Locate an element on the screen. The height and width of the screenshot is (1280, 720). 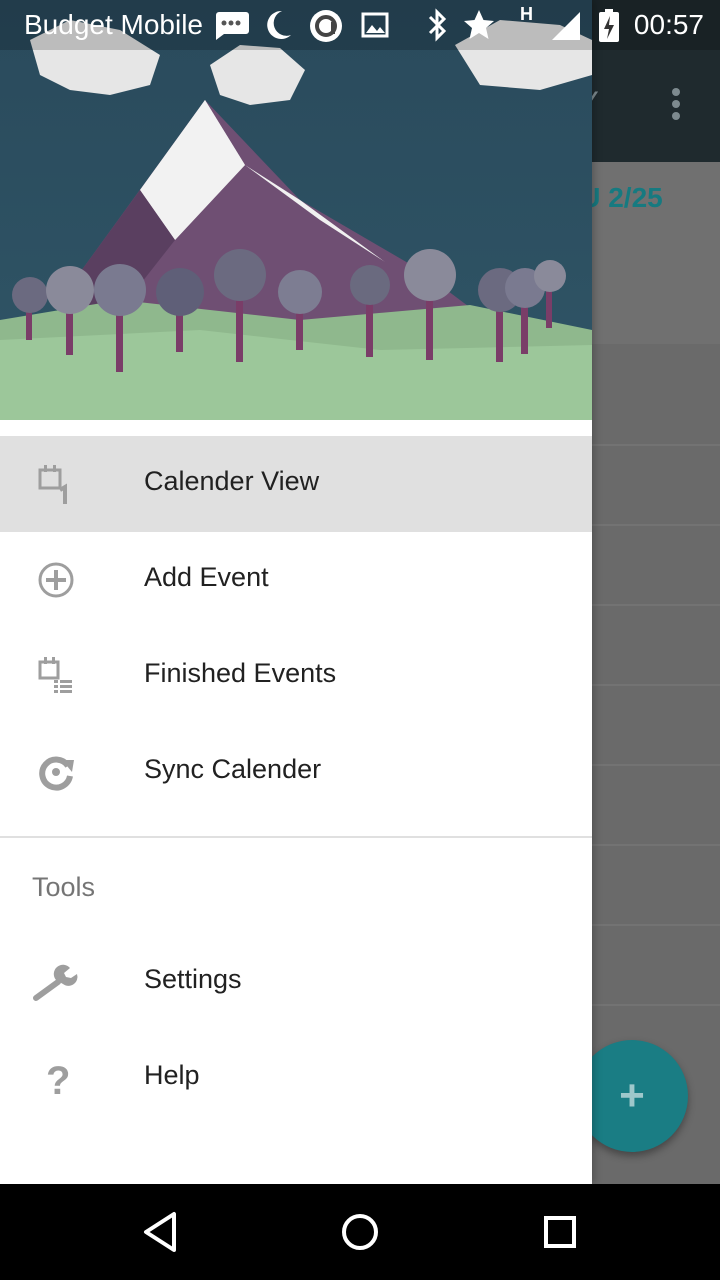
carrier-name: Budget Mobile is located at coordinates (114, 24).